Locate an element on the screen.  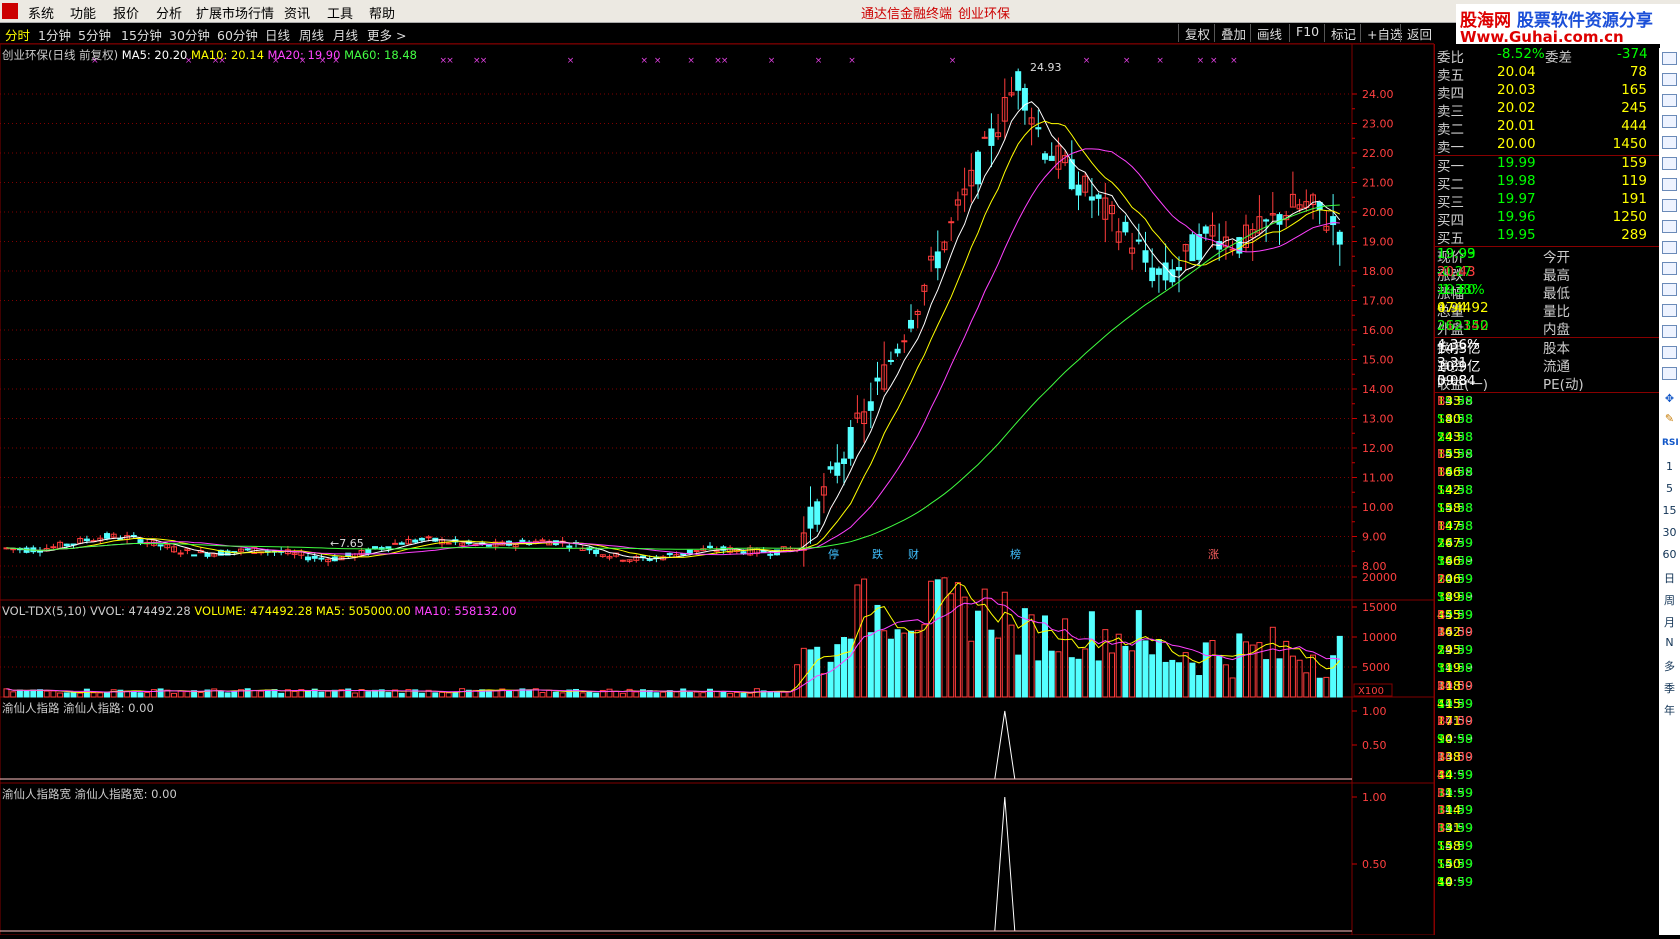
bid-volume: 159 is located at coordinates (1634, 163).